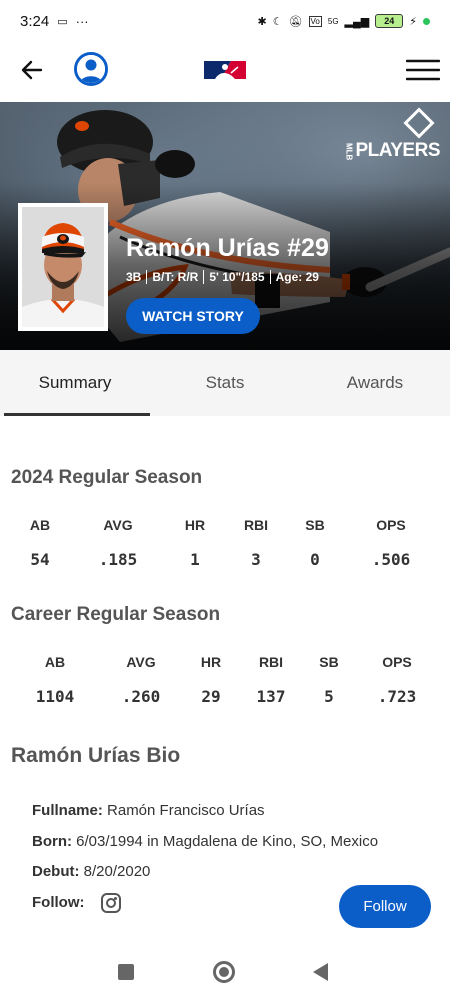 The image size is (450, 1000). I want to click on profile-button, so click(91, 69).